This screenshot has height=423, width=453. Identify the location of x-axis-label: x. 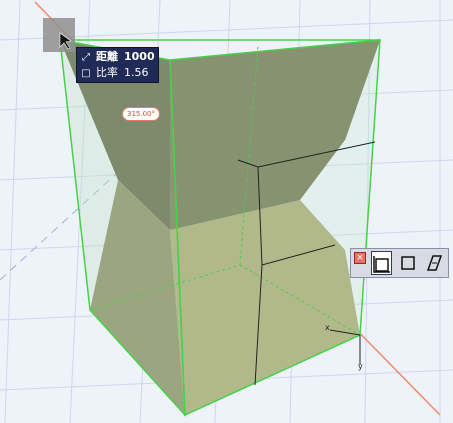
(327, 327).